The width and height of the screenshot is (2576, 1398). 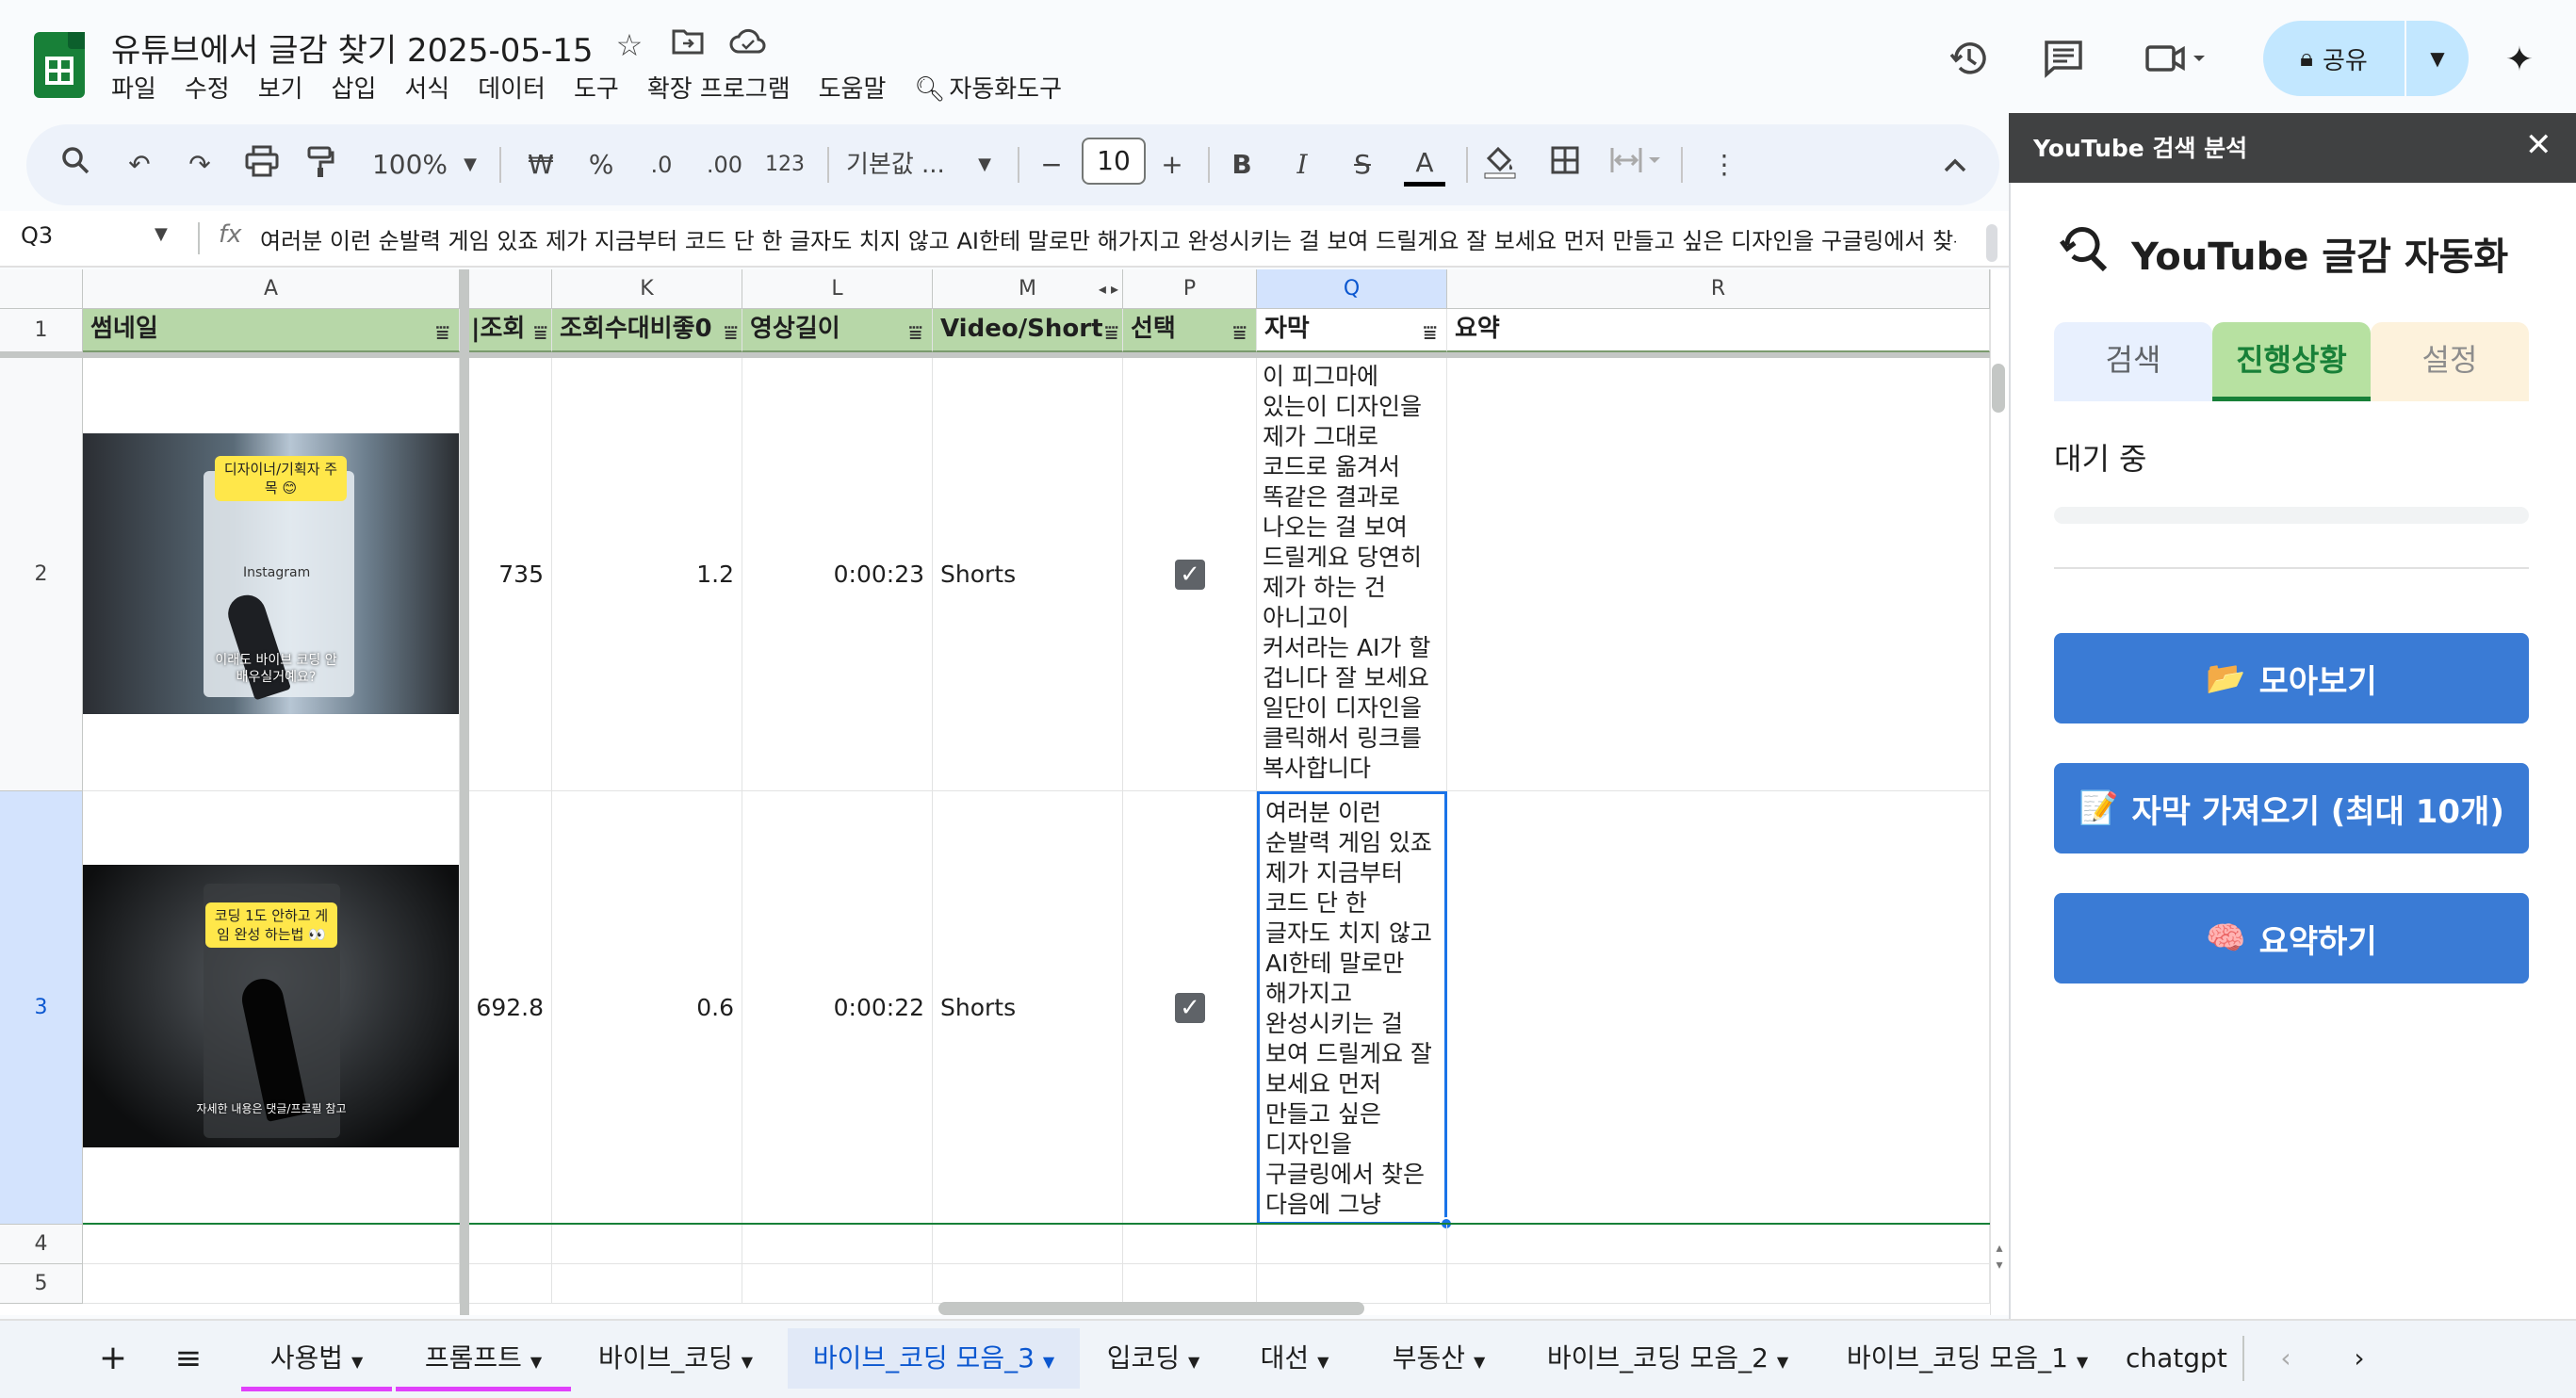 I want to click on sheet-tab-election: 대선 ▼, so click(x=1294, y=1359).